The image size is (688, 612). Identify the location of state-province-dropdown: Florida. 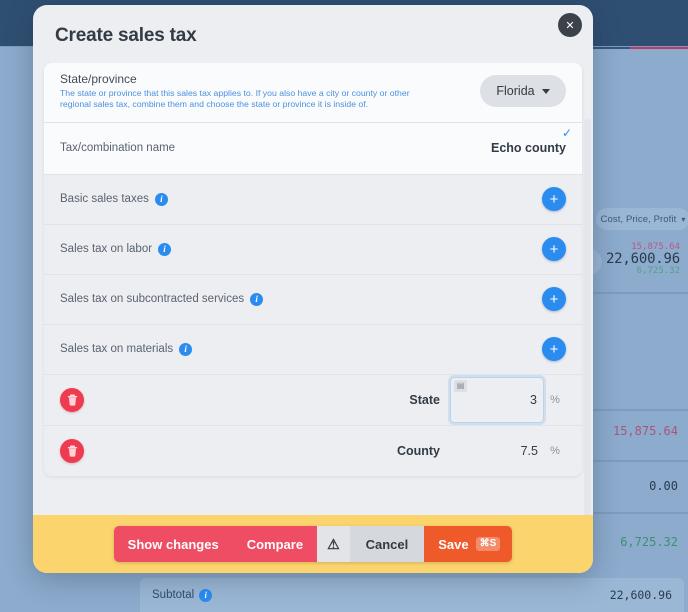
(523, 91).